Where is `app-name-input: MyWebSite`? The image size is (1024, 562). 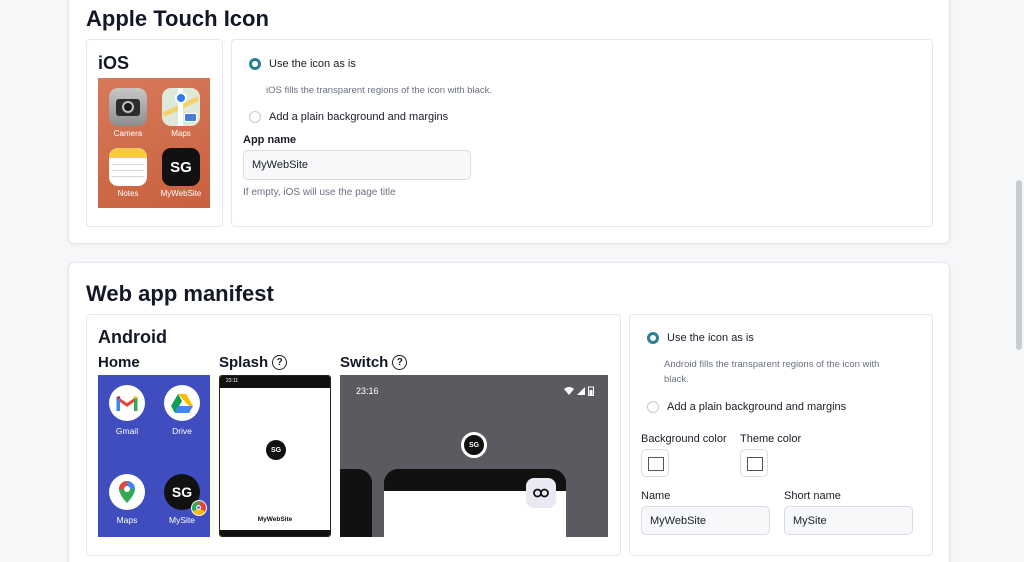 app-name-input: MyWebSite is located at coordinates (357, 165).